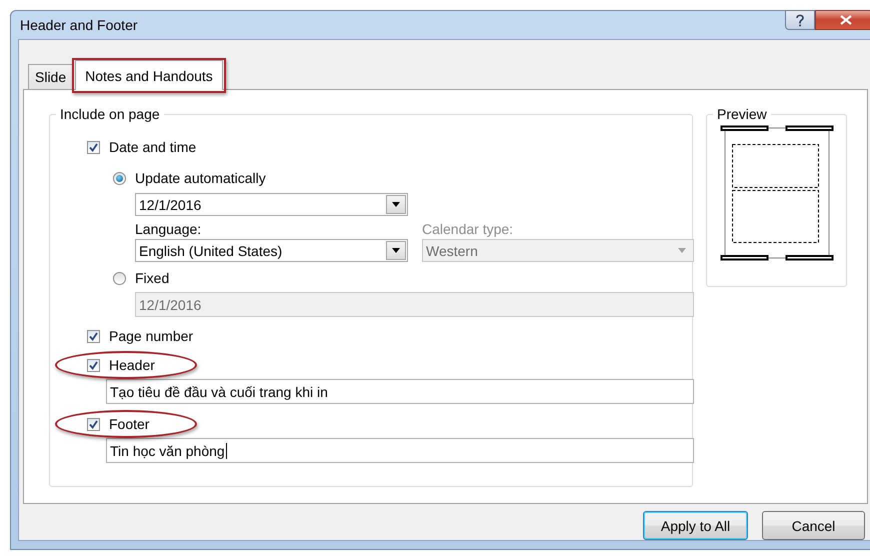 The image size is (870, 556). I want to click on dialog-button: Cancel, so click(813, 525).